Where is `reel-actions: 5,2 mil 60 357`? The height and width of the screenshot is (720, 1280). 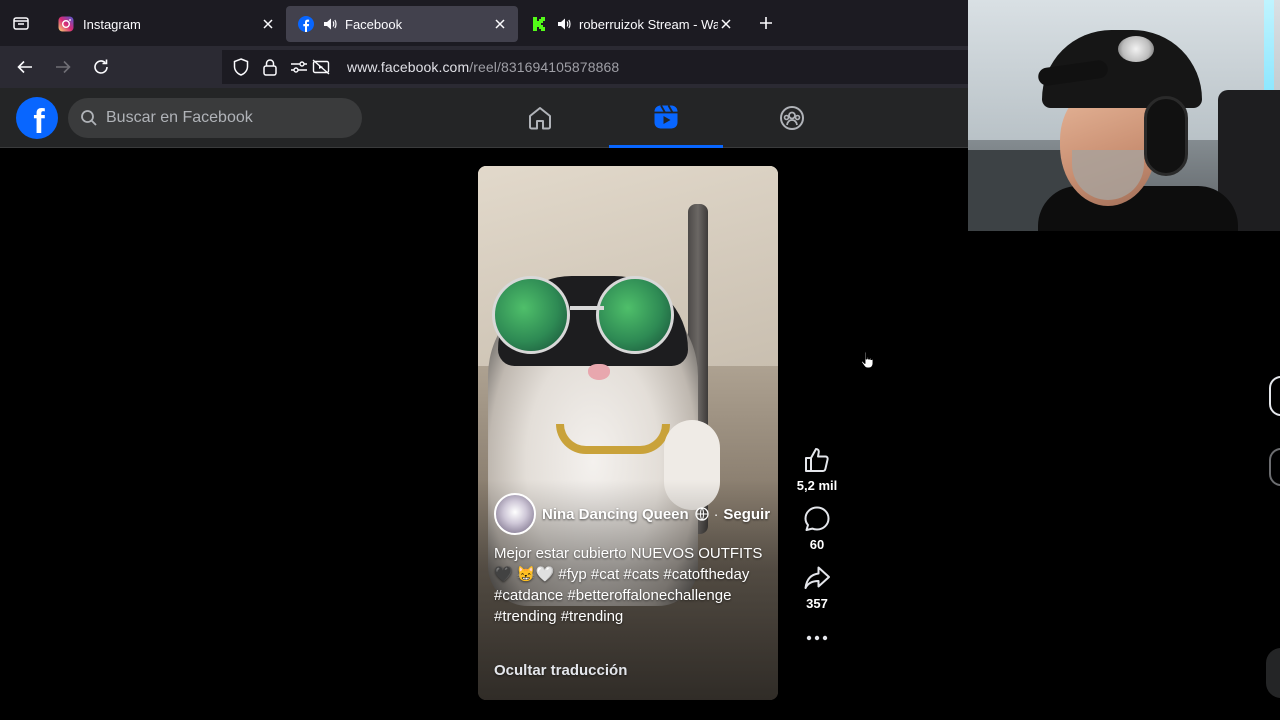
reel-actions: 5,2 mil 60 357 is located at coordinates (817, 546).